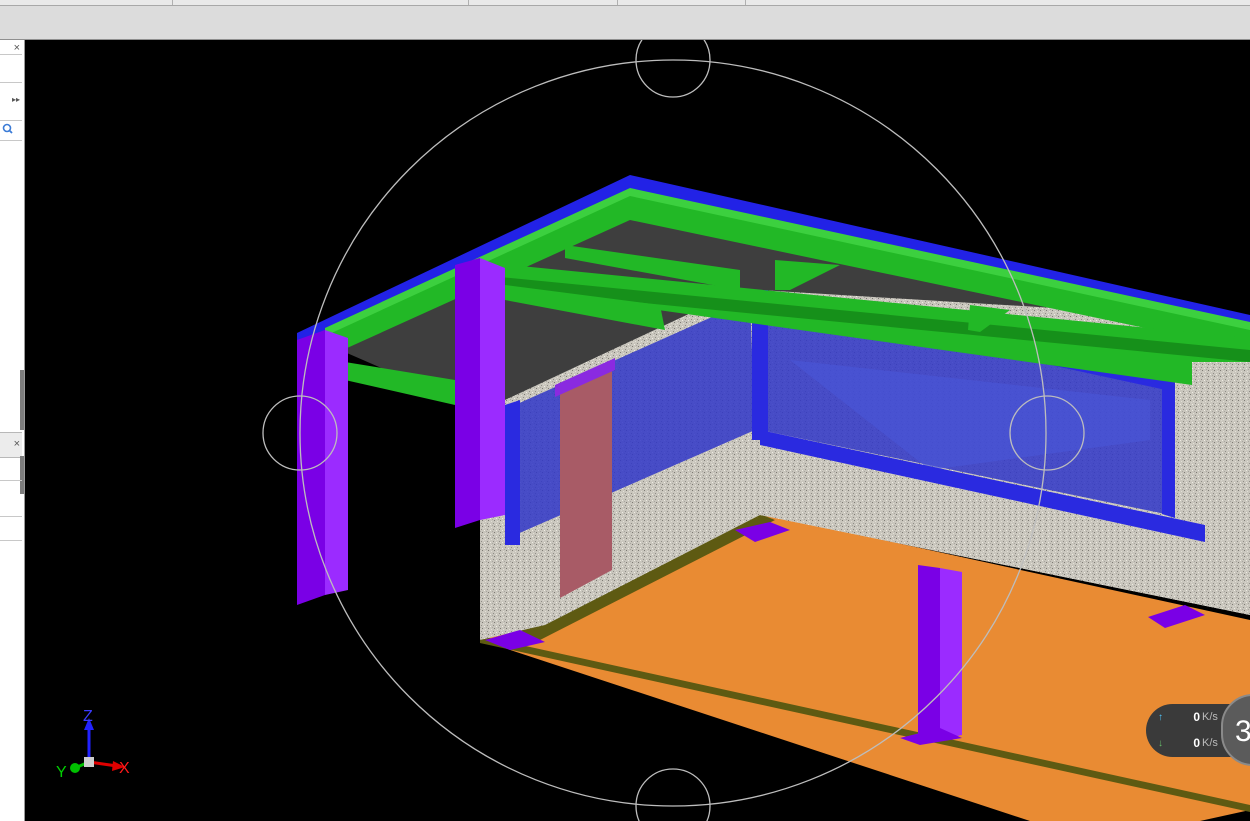 Image resolution: width=1250 pixels, height=821 pixels. Describe the element at coordinates (1160, 743) in the screenshot. I see `download-arrow-icon: ↓` at that location.